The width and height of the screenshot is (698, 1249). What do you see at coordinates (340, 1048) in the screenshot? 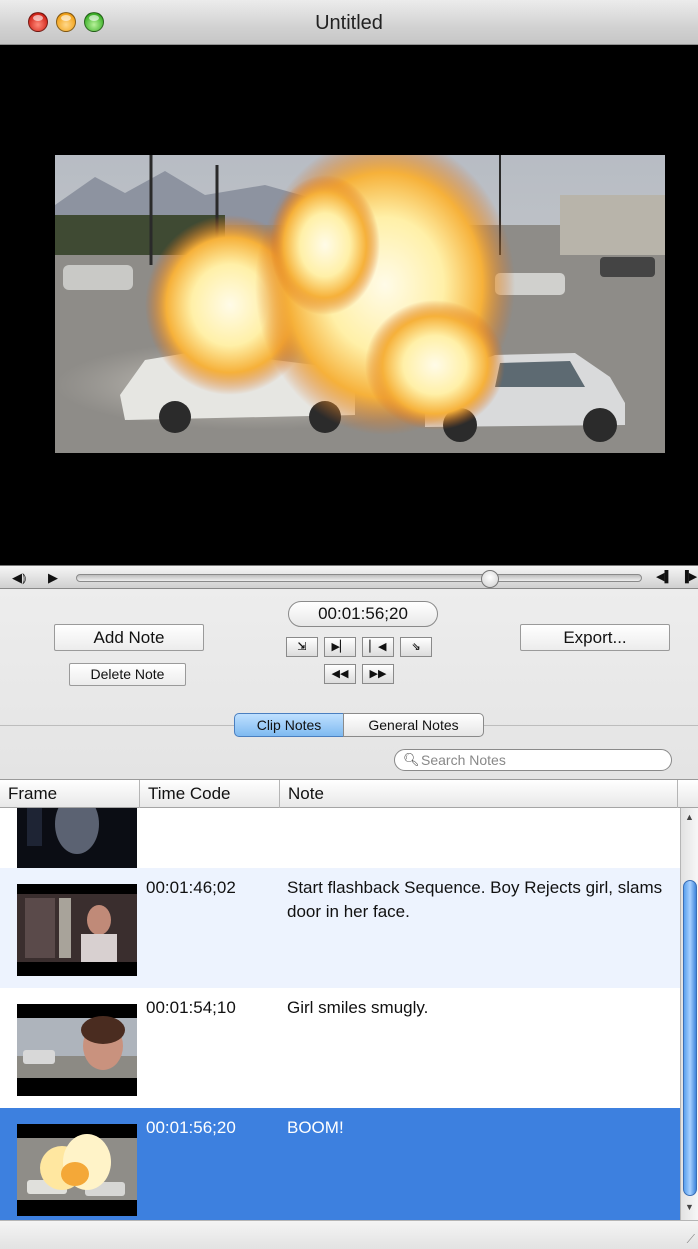
I see `table-row: 00:01:54;10 Girl smiles smugly.` at bounding box center [340, 1048].